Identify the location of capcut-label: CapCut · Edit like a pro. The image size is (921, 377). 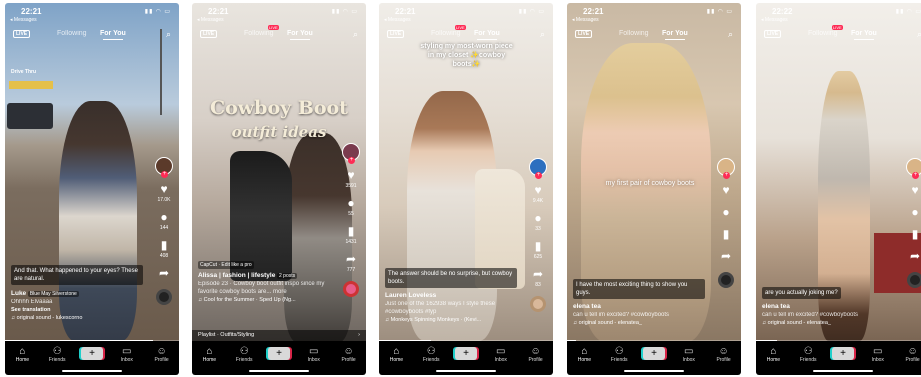
(226, 265).